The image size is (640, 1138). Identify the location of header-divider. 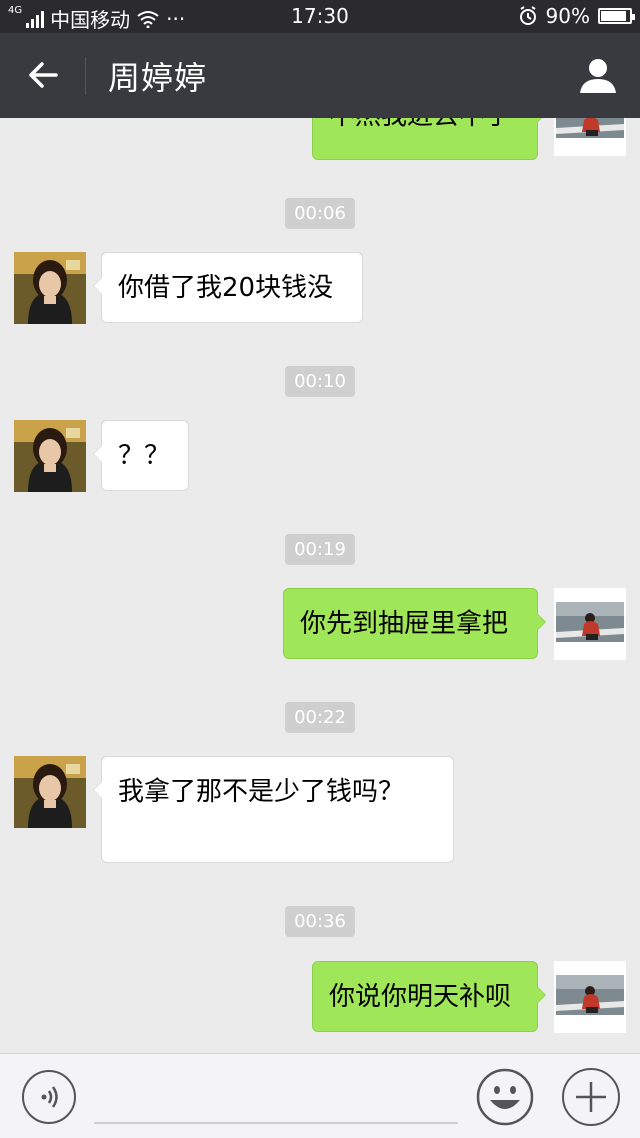
(85, 76).